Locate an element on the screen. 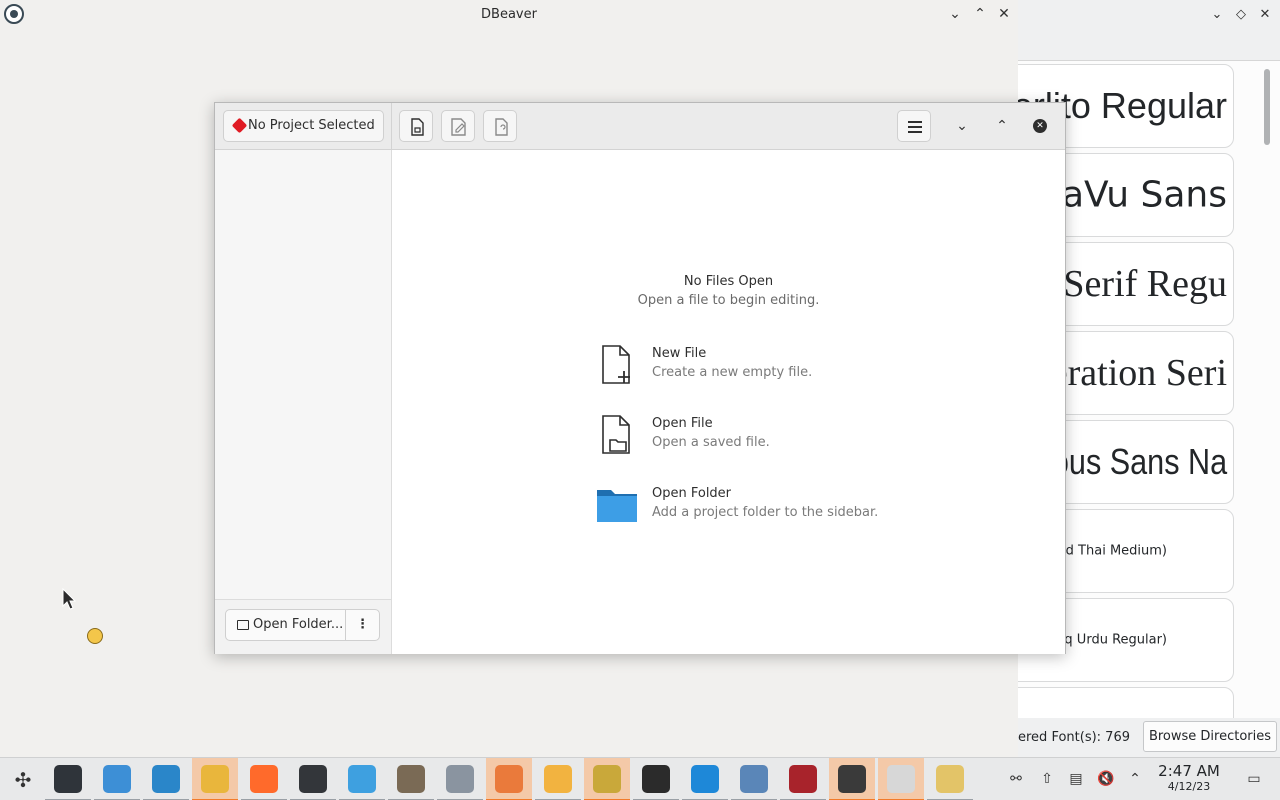 The height and width of the screenshot is (800, 1280). penguin-app is located at coordinates (852, 779).